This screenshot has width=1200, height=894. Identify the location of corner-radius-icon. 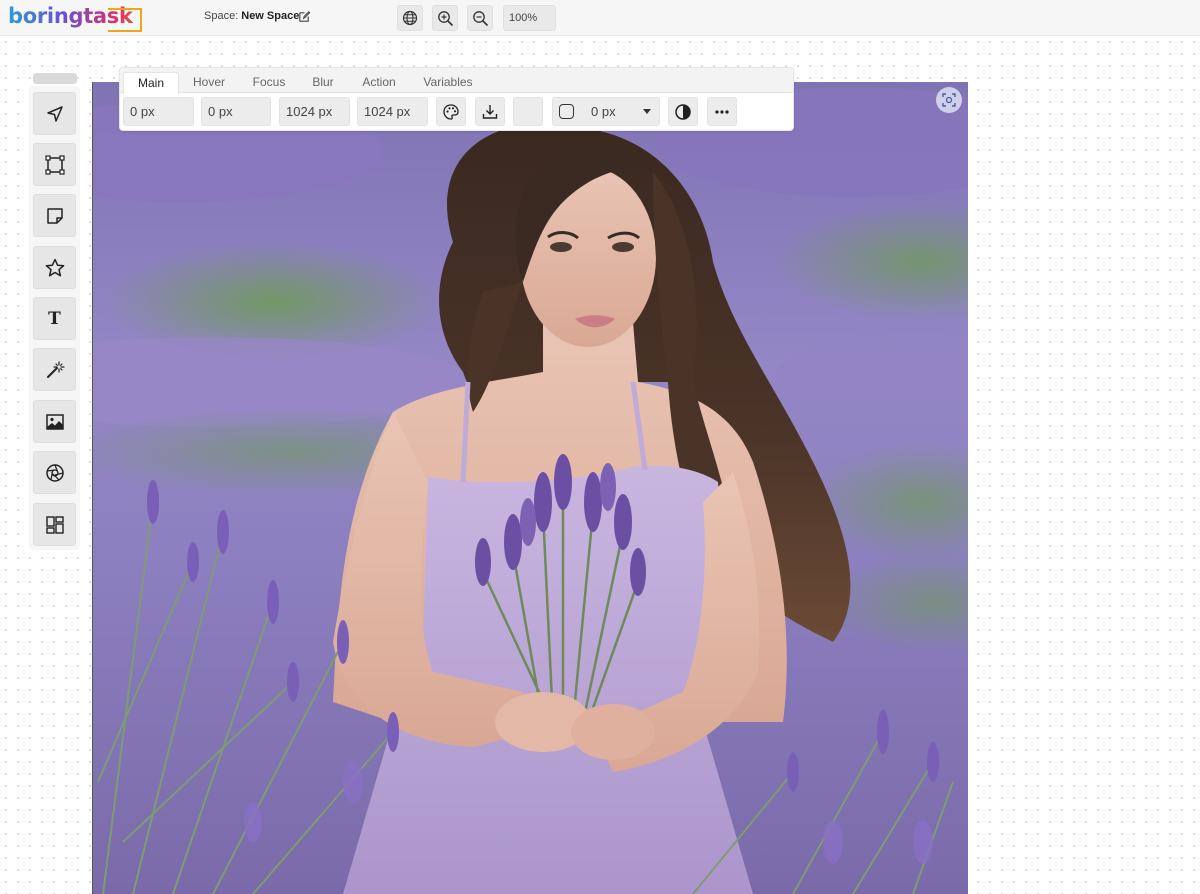
(566, 111).